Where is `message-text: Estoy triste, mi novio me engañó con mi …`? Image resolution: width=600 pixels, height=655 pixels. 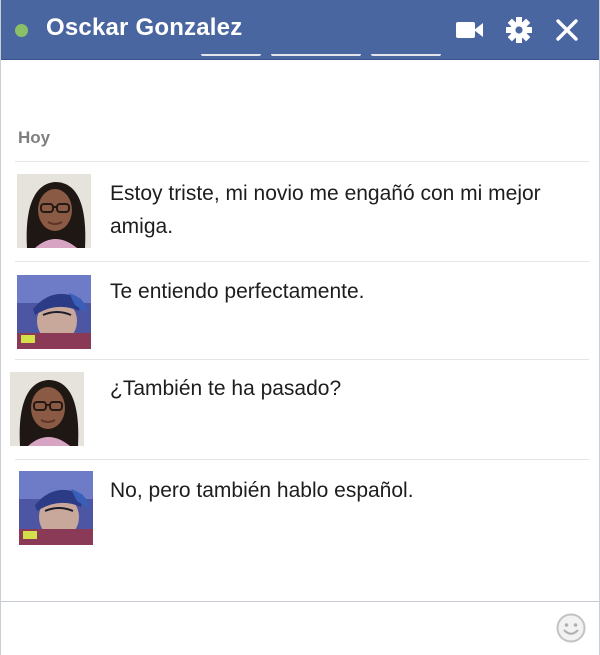 message-text: Estoy triste, mi novio me engañó con mi … is located at coordinates (325, 210).